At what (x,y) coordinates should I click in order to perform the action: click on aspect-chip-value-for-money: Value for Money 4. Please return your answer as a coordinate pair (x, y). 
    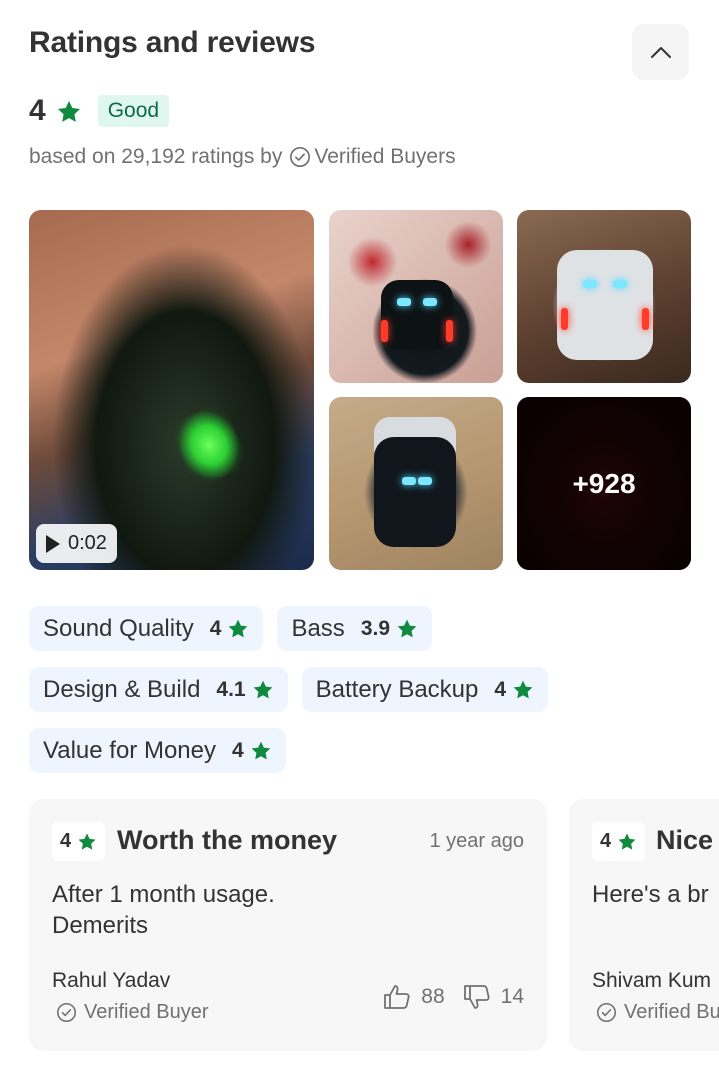
    Looking at the image, I should click on (157, 750).